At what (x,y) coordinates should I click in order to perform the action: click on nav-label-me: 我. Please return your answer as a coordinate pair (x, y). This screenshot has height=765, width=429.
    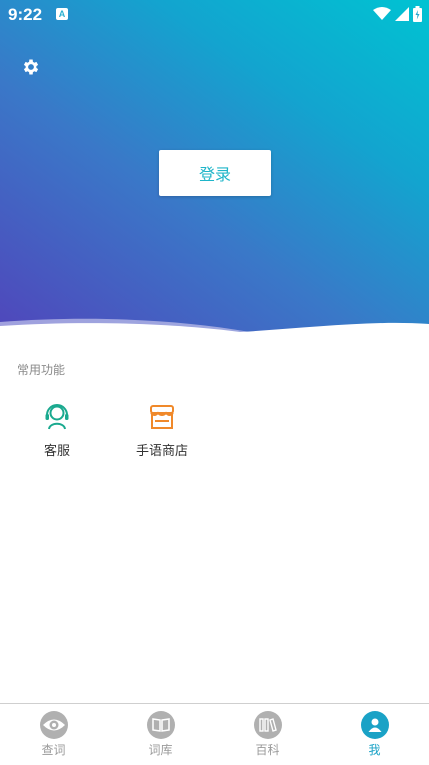
    Looking at the image, I should click on (374, 750).